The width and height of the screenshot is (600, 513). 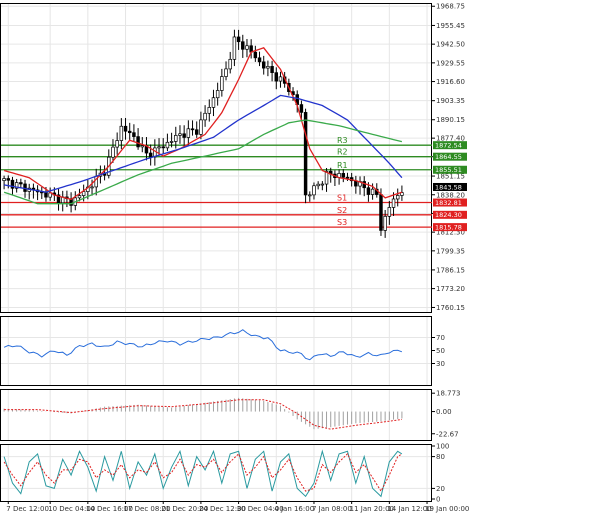 I want to click on level-label-s3: S3, so click(x=342, y=222).